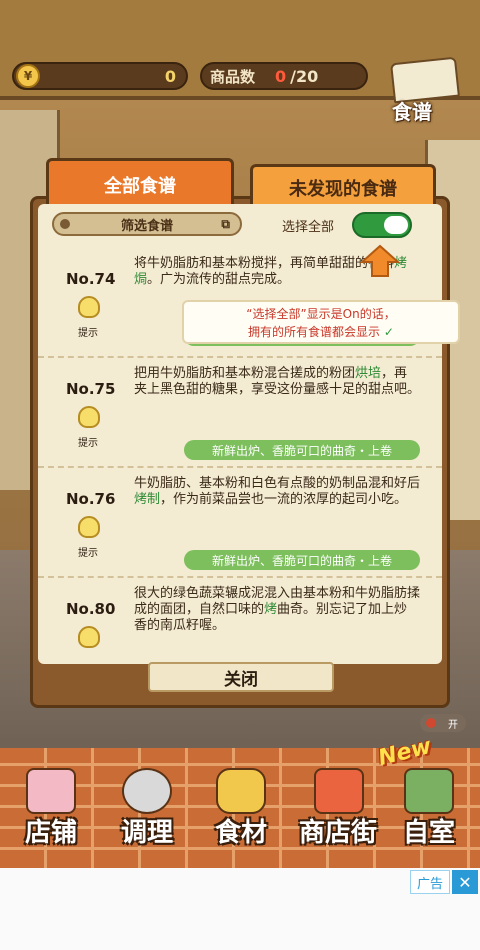 The height and width of the screenshot is (950, 480). What do you see at coordinates (308, 227) in the screenshot?
I see `select-all-label: 选择全部` at bounding box center [308, 227].